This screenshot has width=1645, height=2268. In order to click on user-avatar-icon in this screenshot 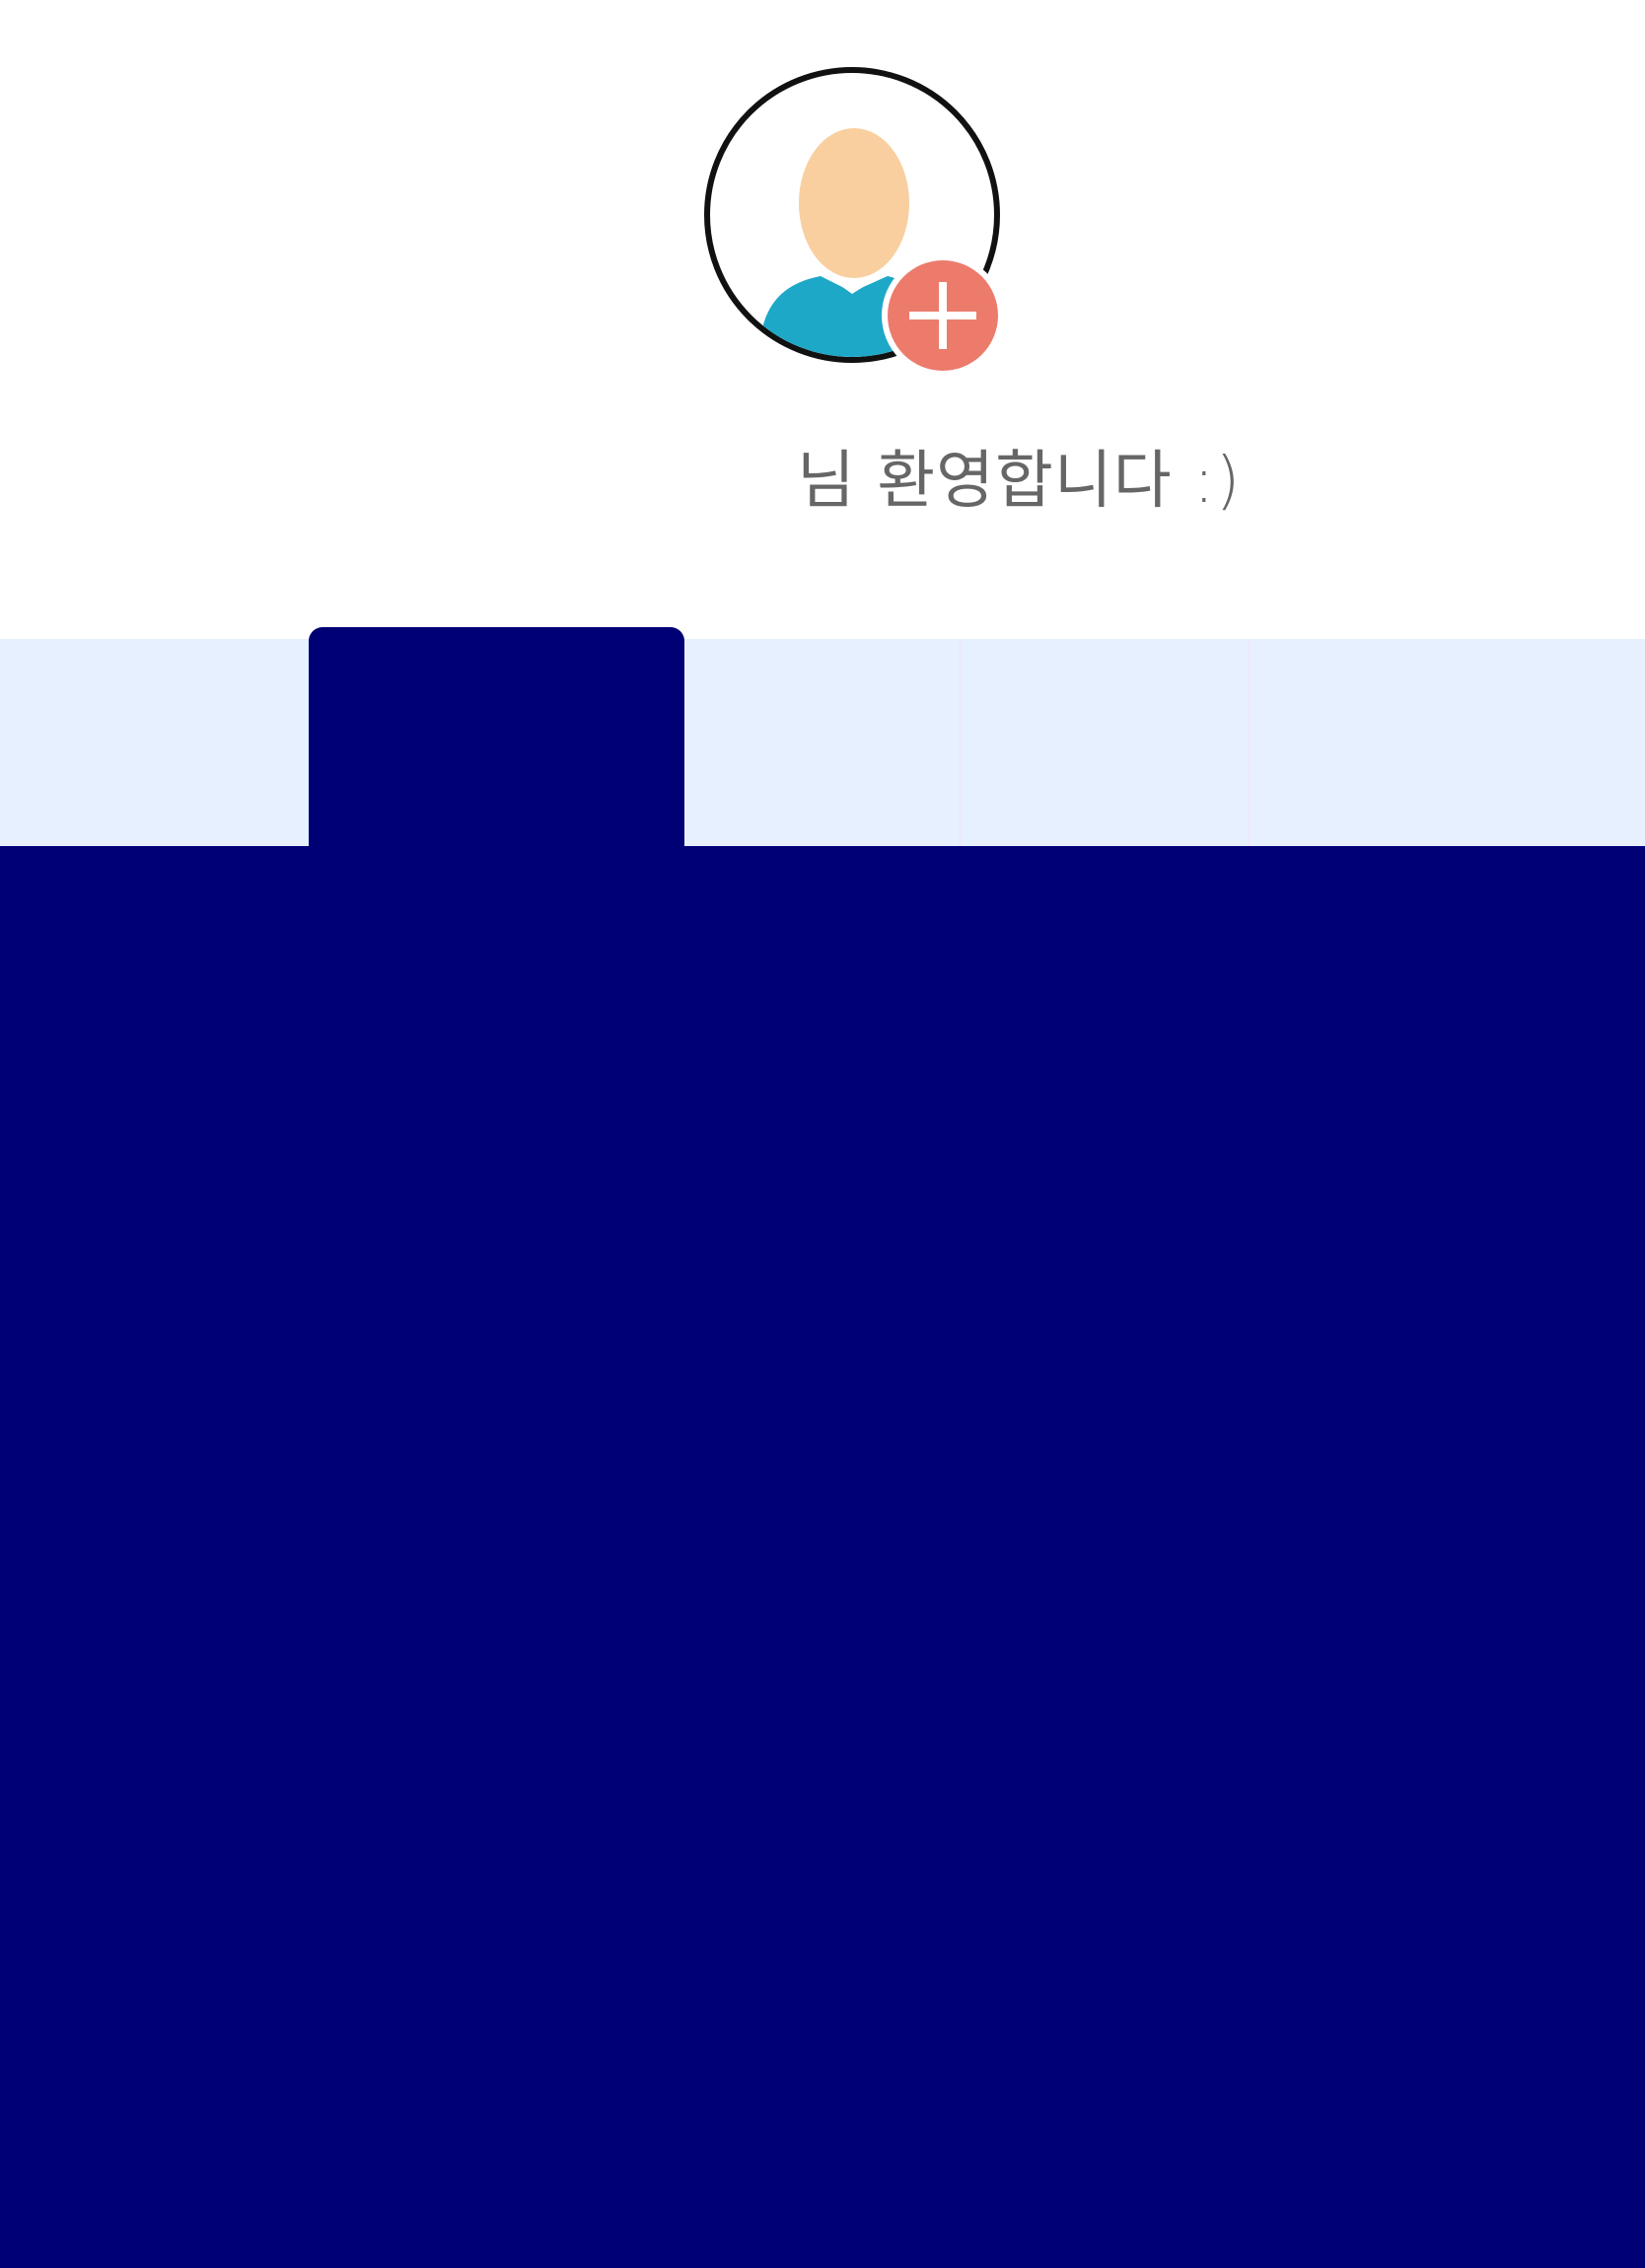, I will do `click(854, 219)`.